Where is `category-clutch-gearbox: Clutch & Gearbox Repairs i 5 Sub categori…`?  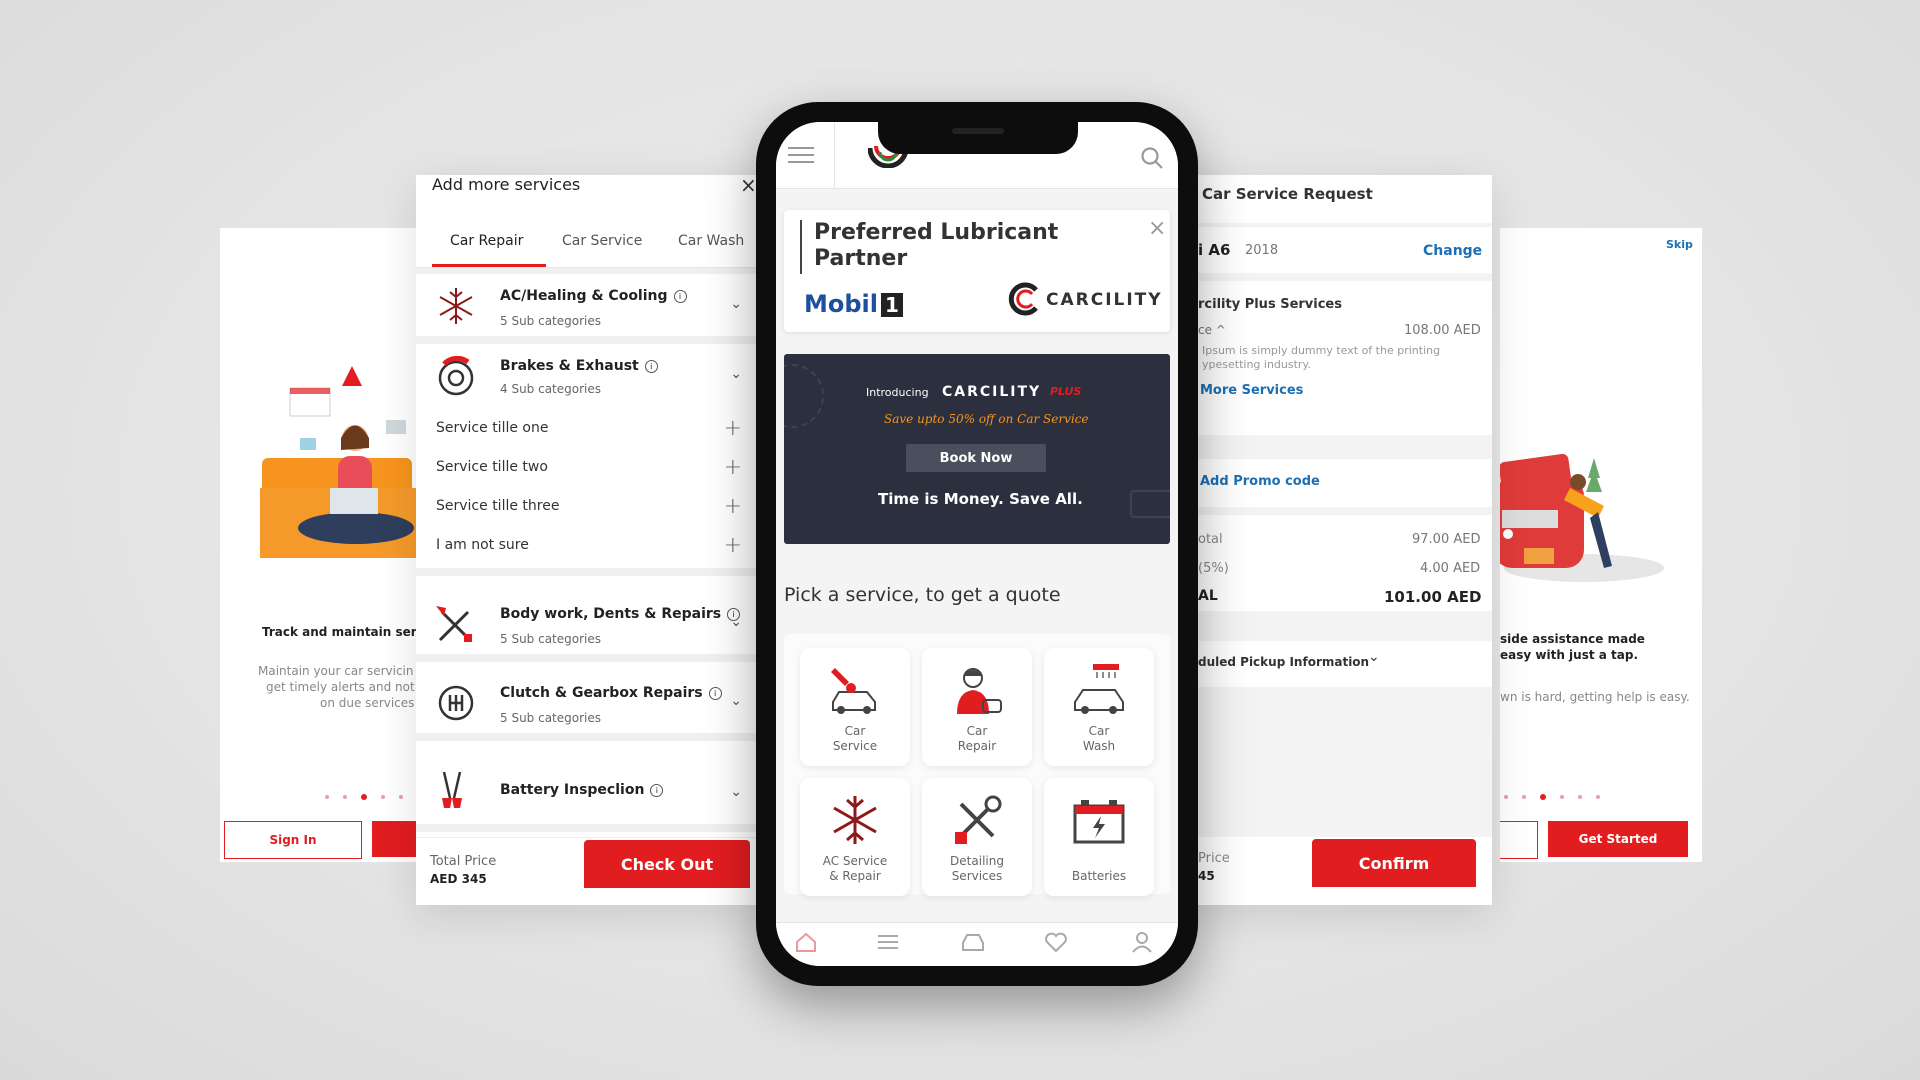 category-clutch-gearbox: Clutch & Gearbox Repairs i 5 Sub categori… is located at coordinates (586, 706).